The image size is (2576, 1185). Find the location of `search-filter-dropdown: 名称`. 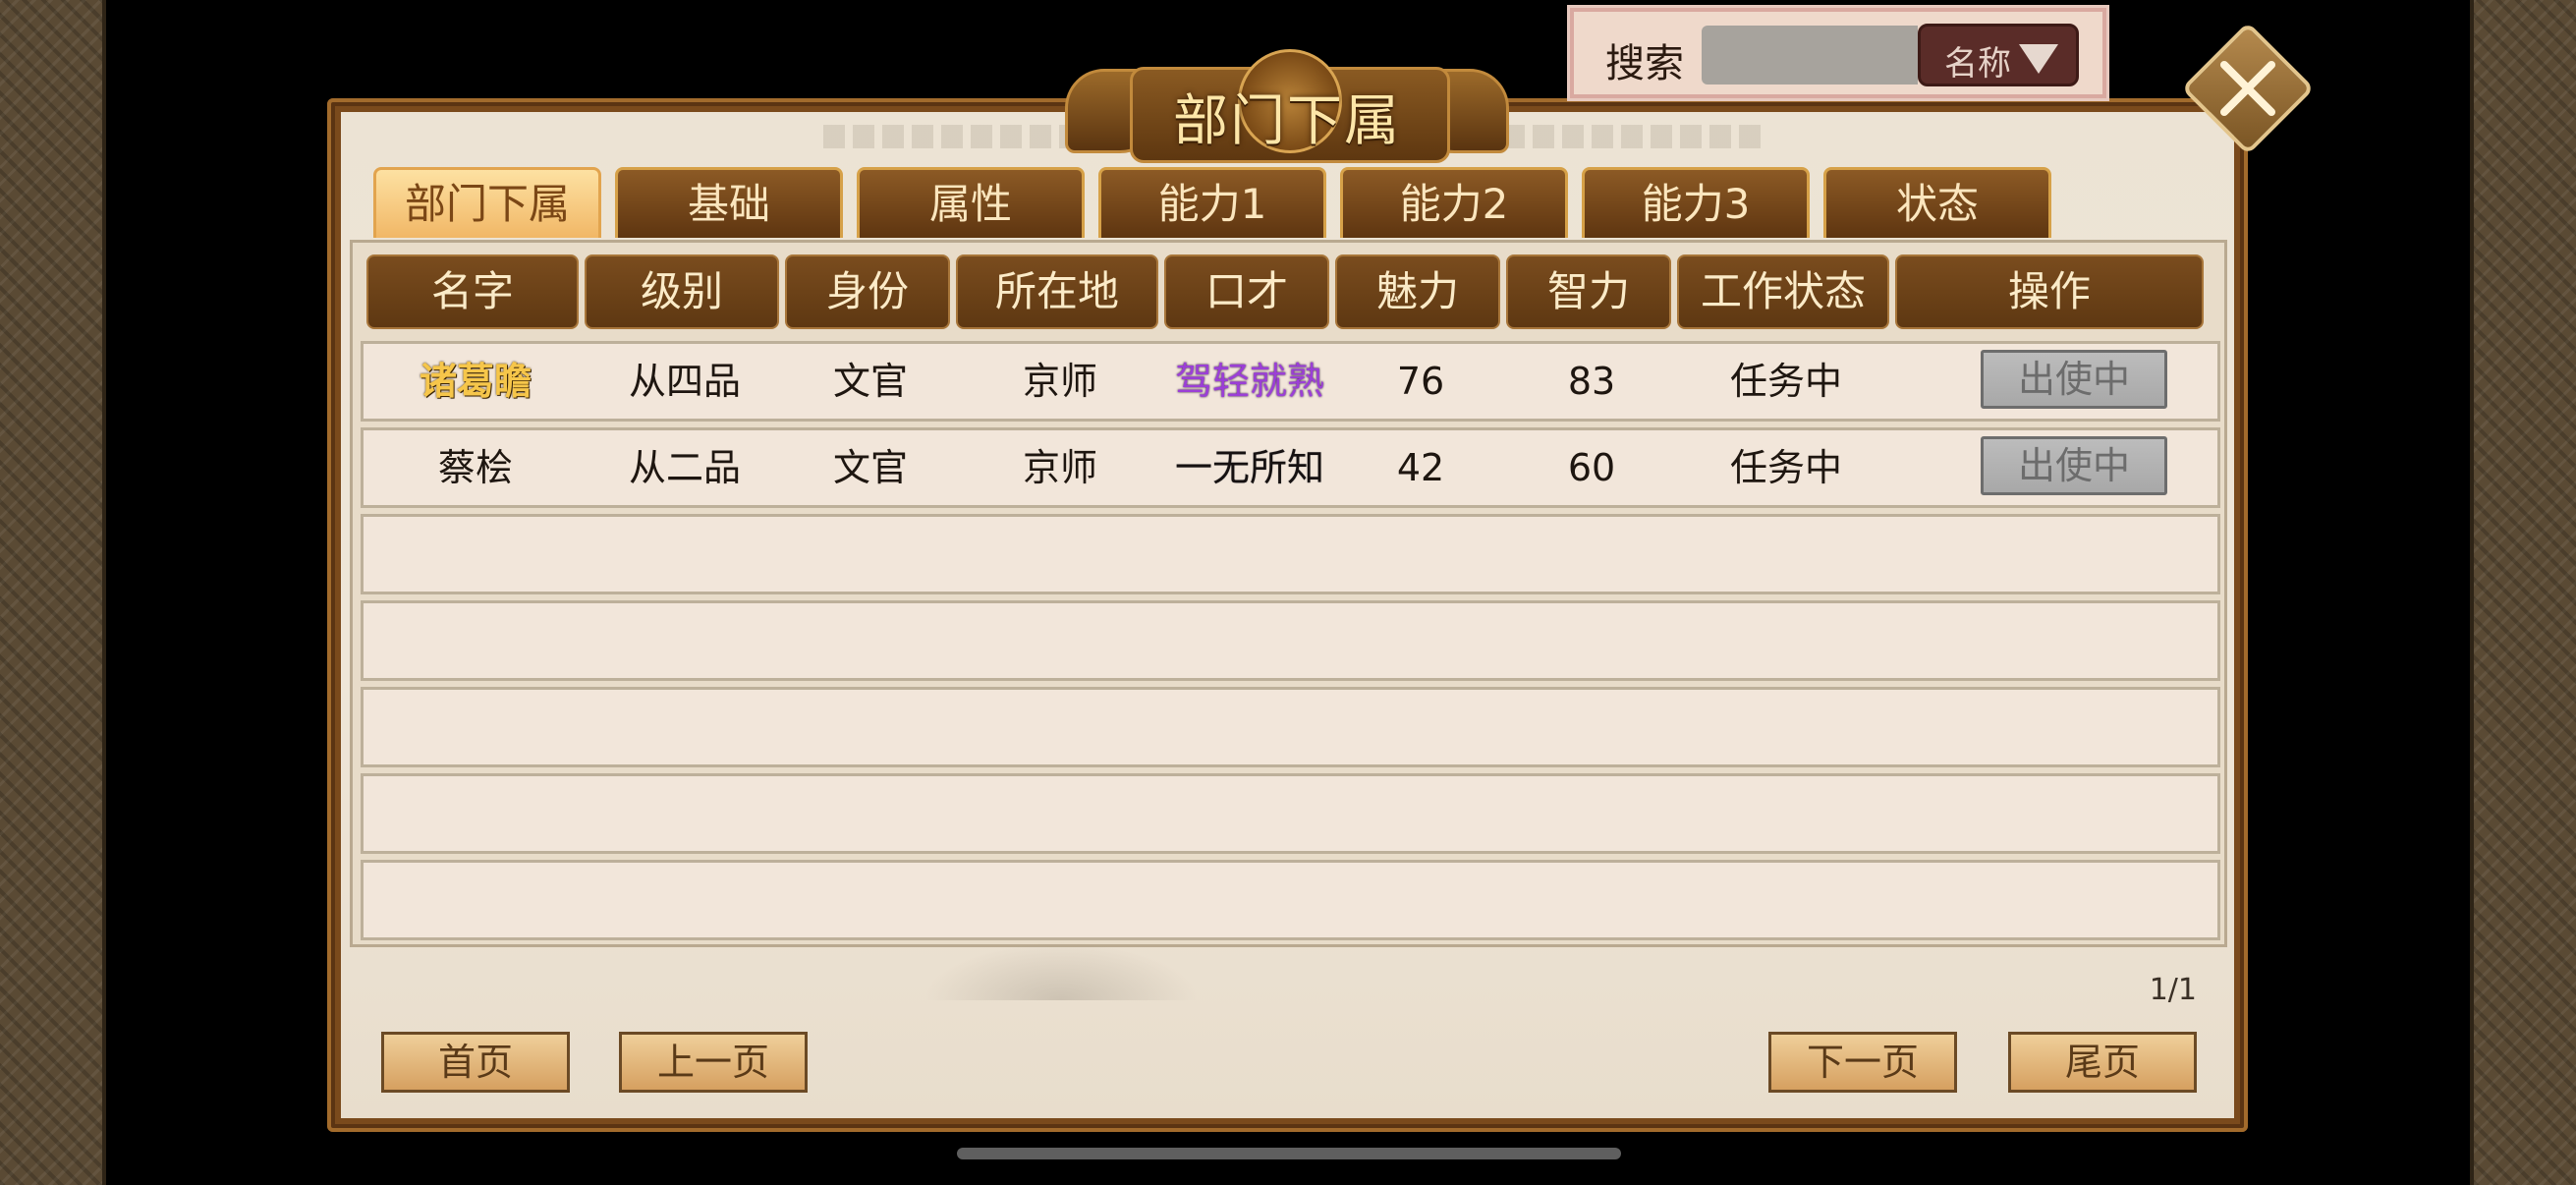

search-filter-dropdown: 名称 is located at coordinates (1998, 55).